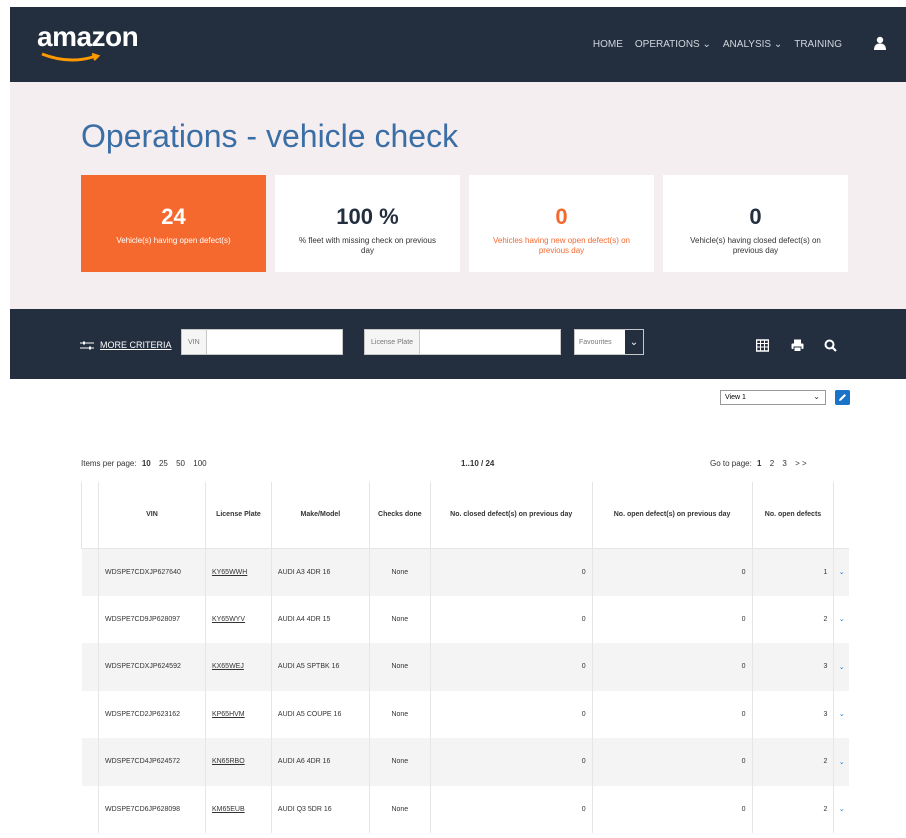 The height and width of the screenshot is (838, 906). I want to click on license-plate-prefix: License Plate, so click(393, 342).